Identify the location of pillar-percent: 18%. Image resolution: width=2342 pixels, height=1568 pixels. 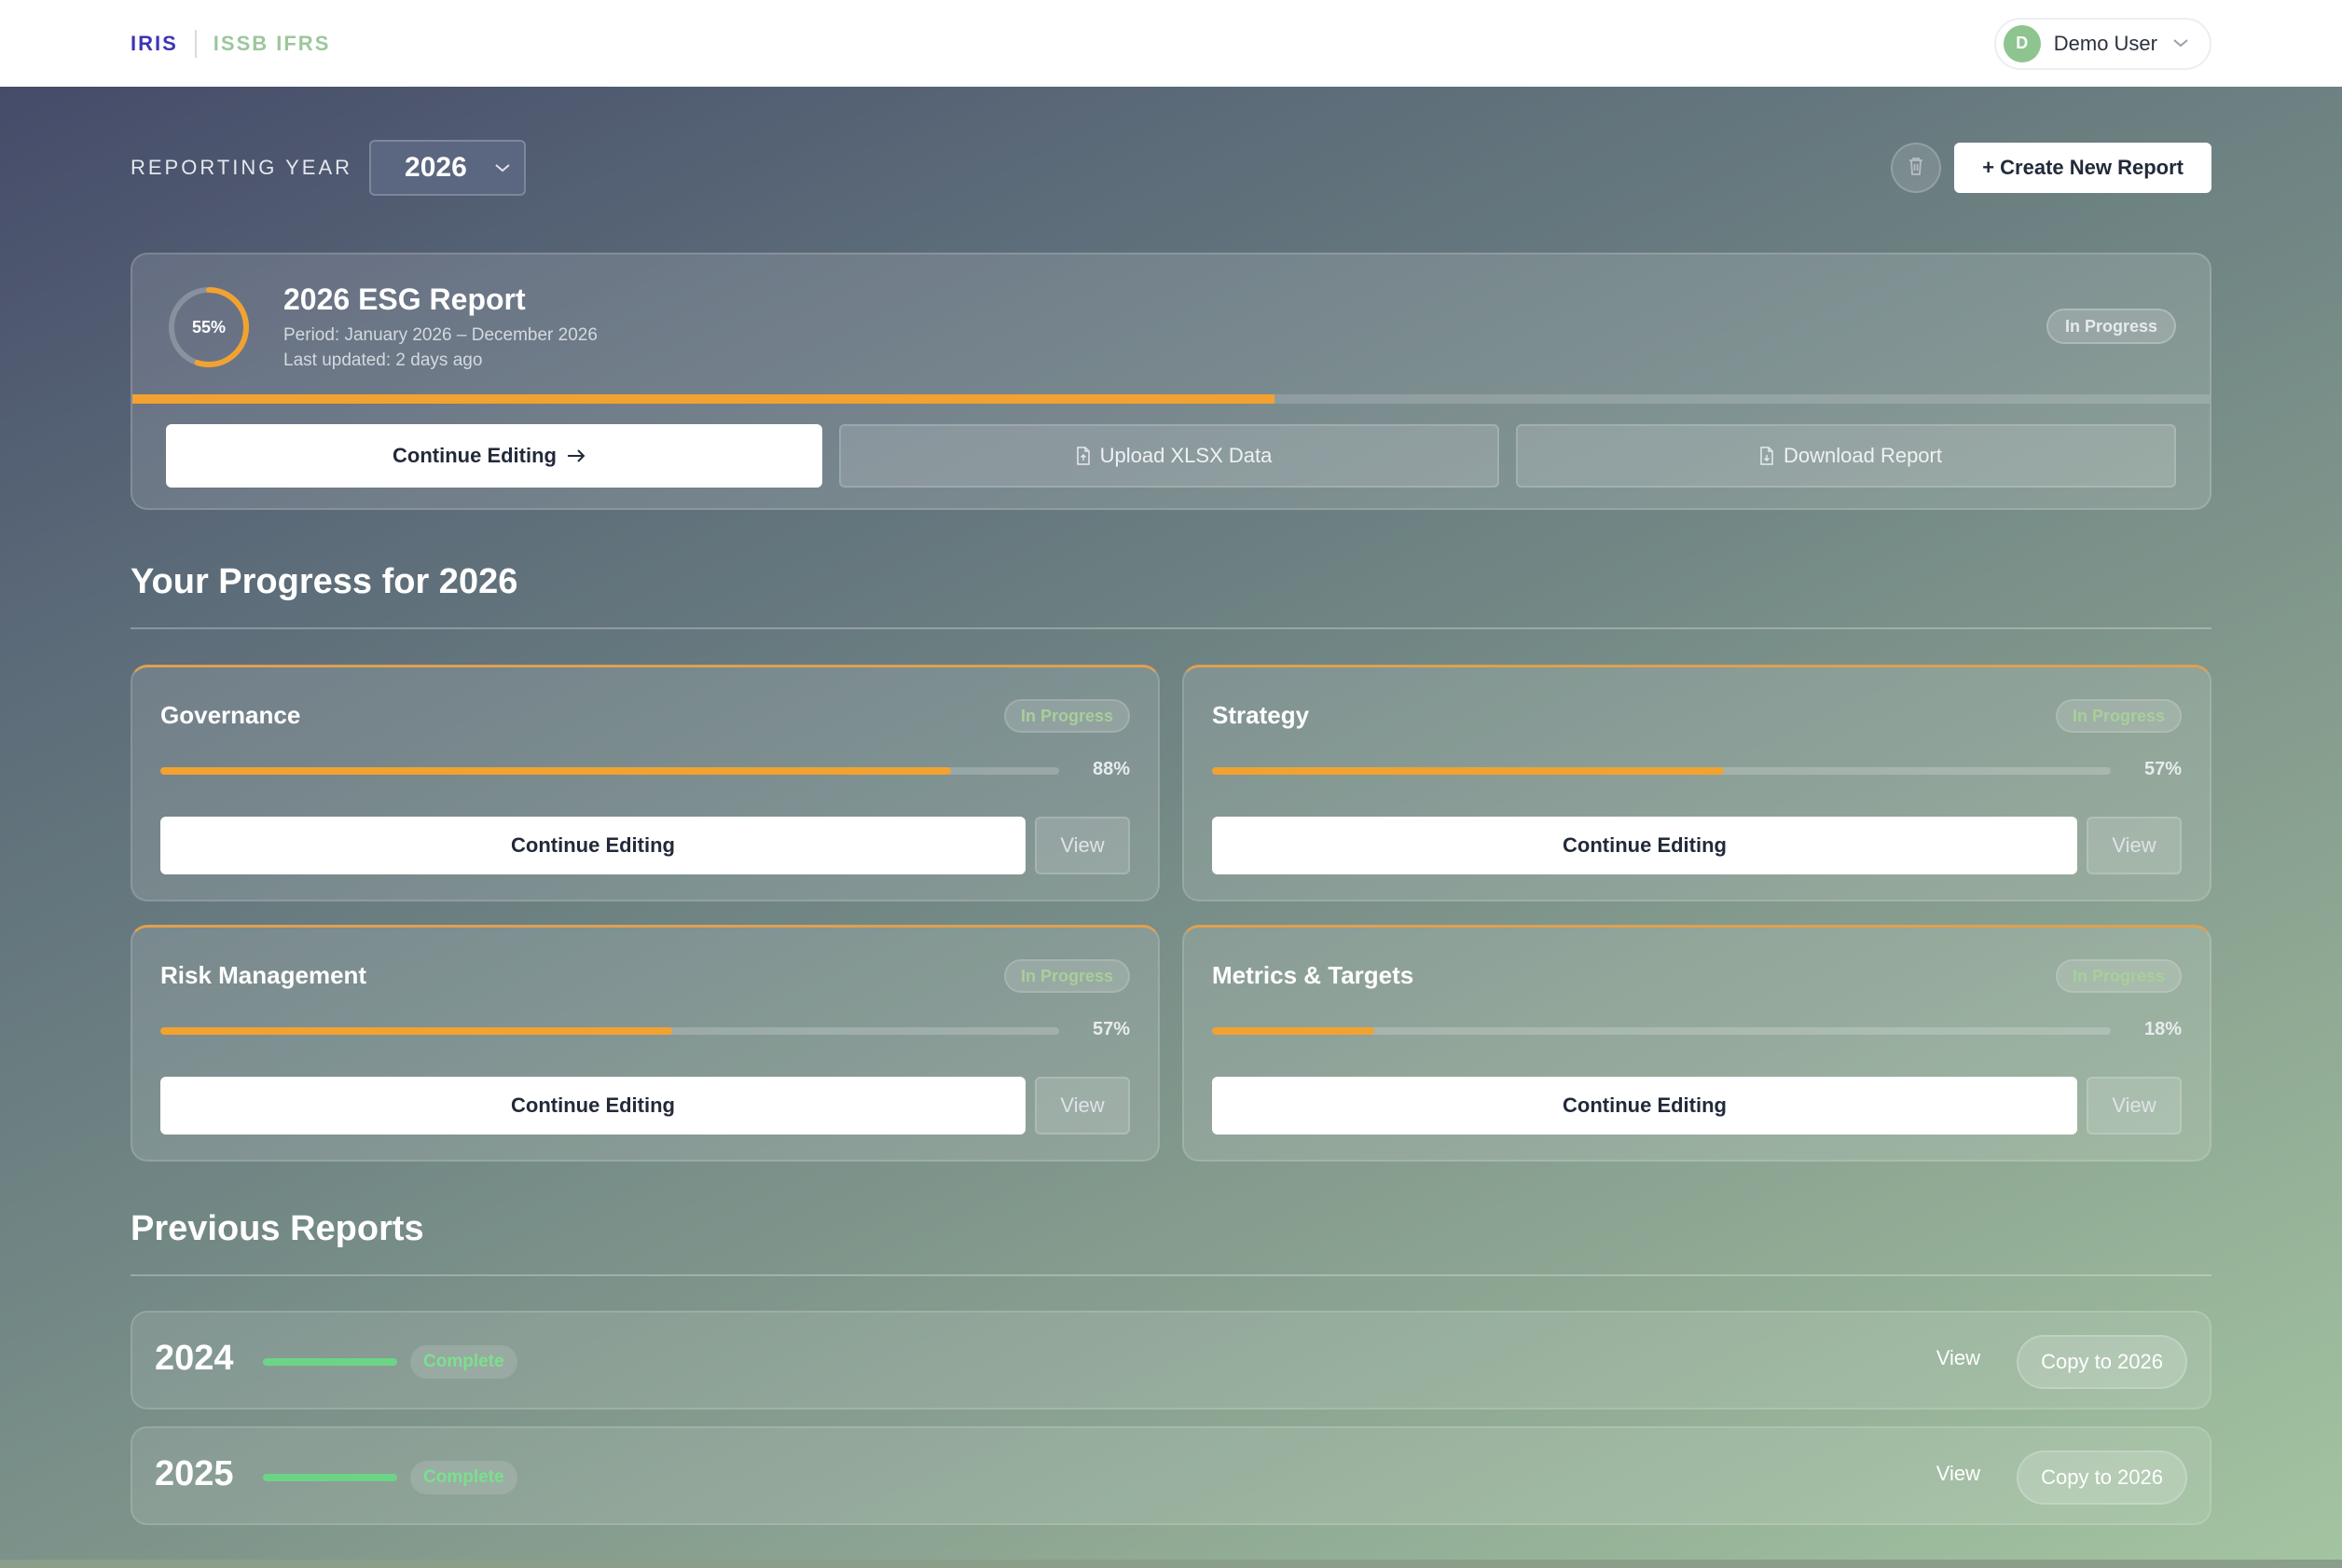
(2162, 1029).